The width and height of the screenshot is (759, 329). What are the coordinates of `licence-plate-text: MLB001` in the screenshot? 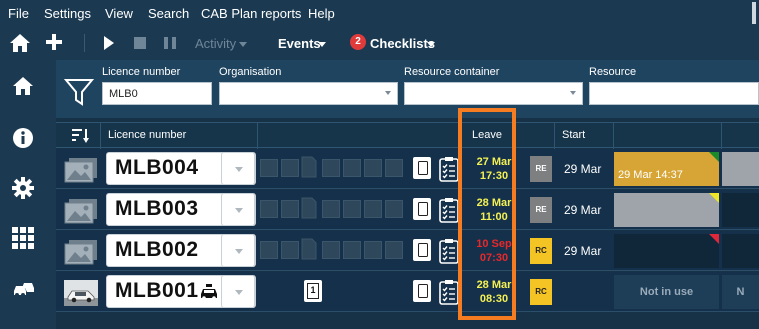 It's located at (157, 290).